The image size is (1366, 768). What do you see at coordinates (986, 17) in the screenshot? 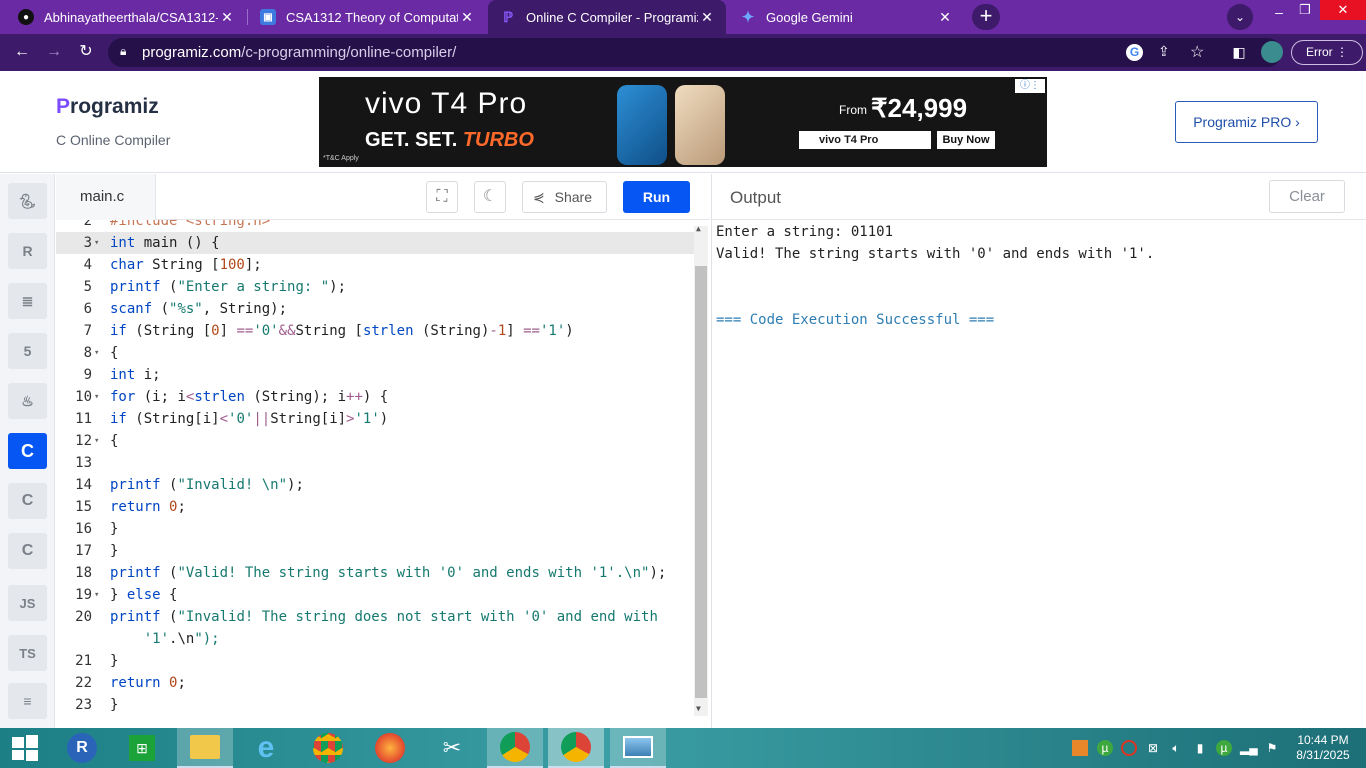
I see `new-tab-button: +` at bounding box center [986, 17].